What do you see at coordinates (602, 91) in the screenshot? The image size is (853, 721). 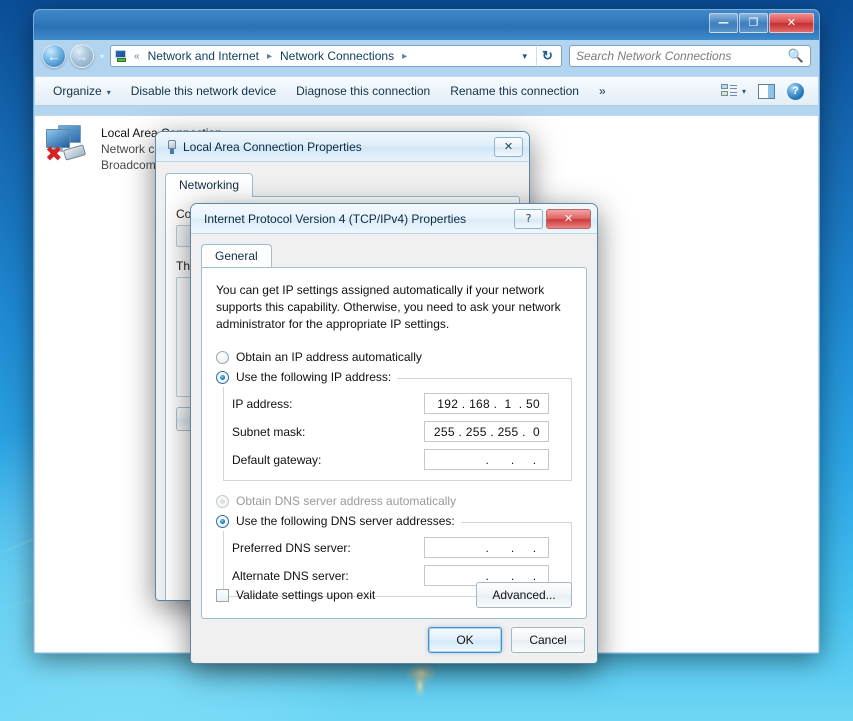 I see `toolbar-overflow-button: »` at bounding box center [602, 91].